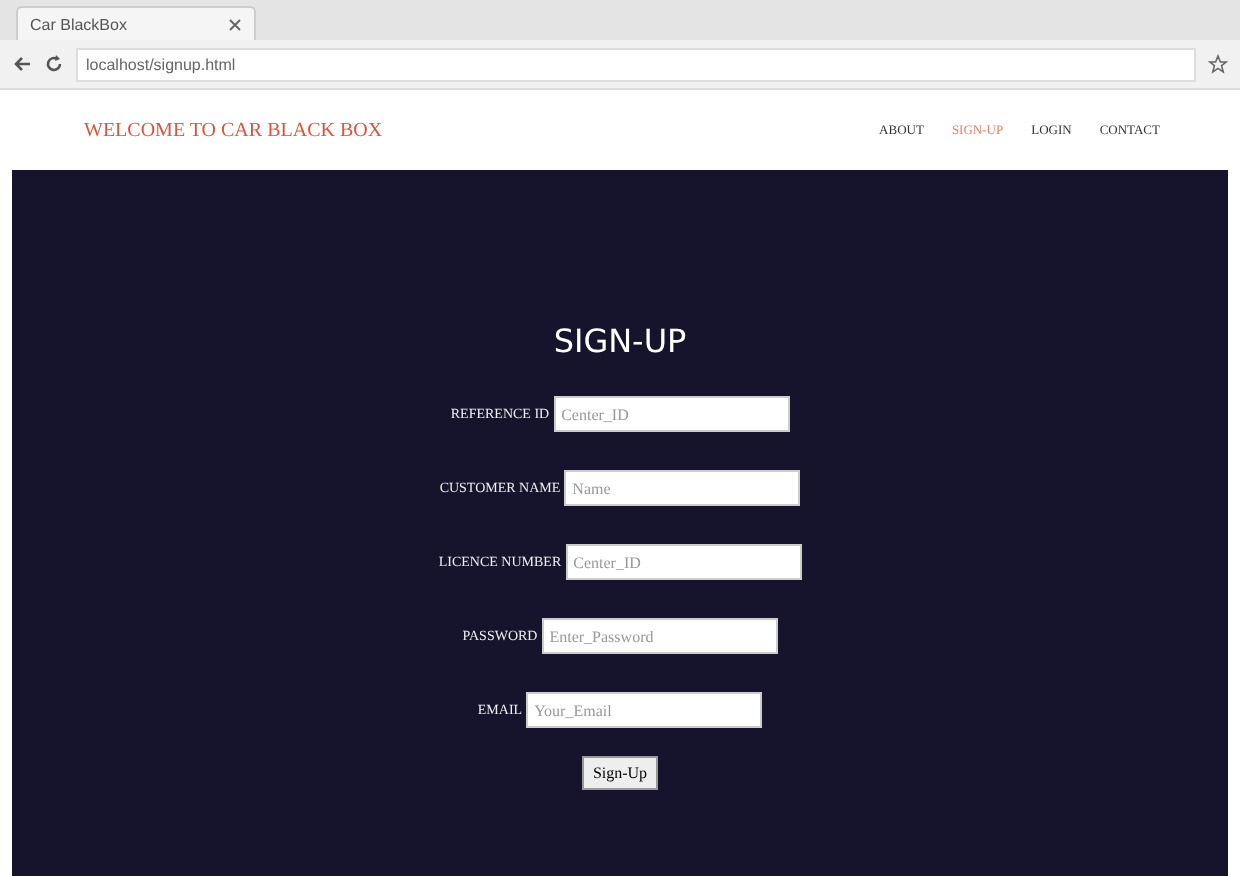  What do you see at coordinates (233, 130) in the screenshot?
I see `site-title: WELCOME TO CAR BLACK BOX` at bounding box center [233, 130].